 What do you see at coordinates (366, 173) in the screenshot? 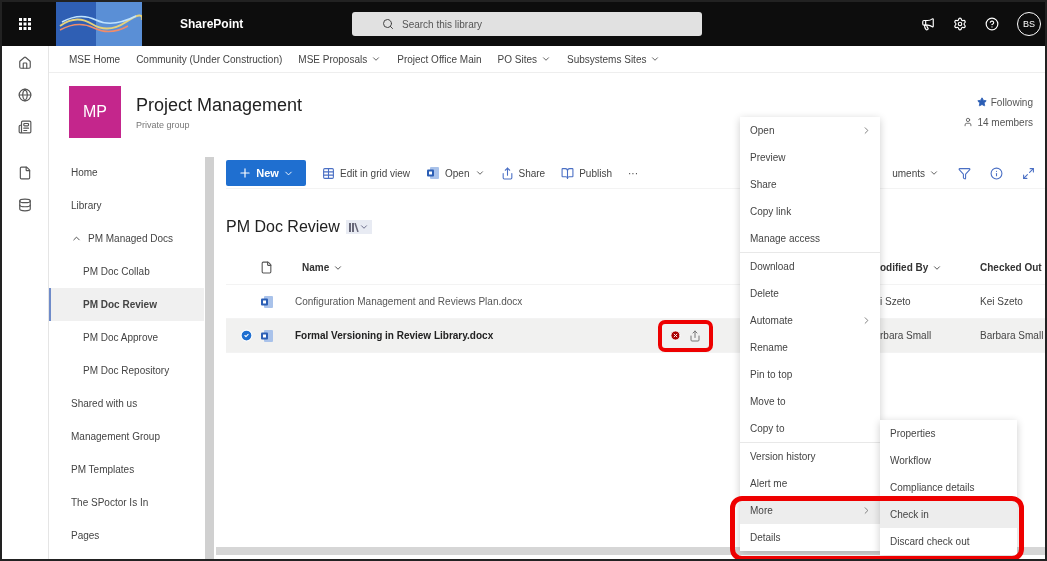
I see `toolbar-button: Edit in grid view` at bounding box center [366, 173].